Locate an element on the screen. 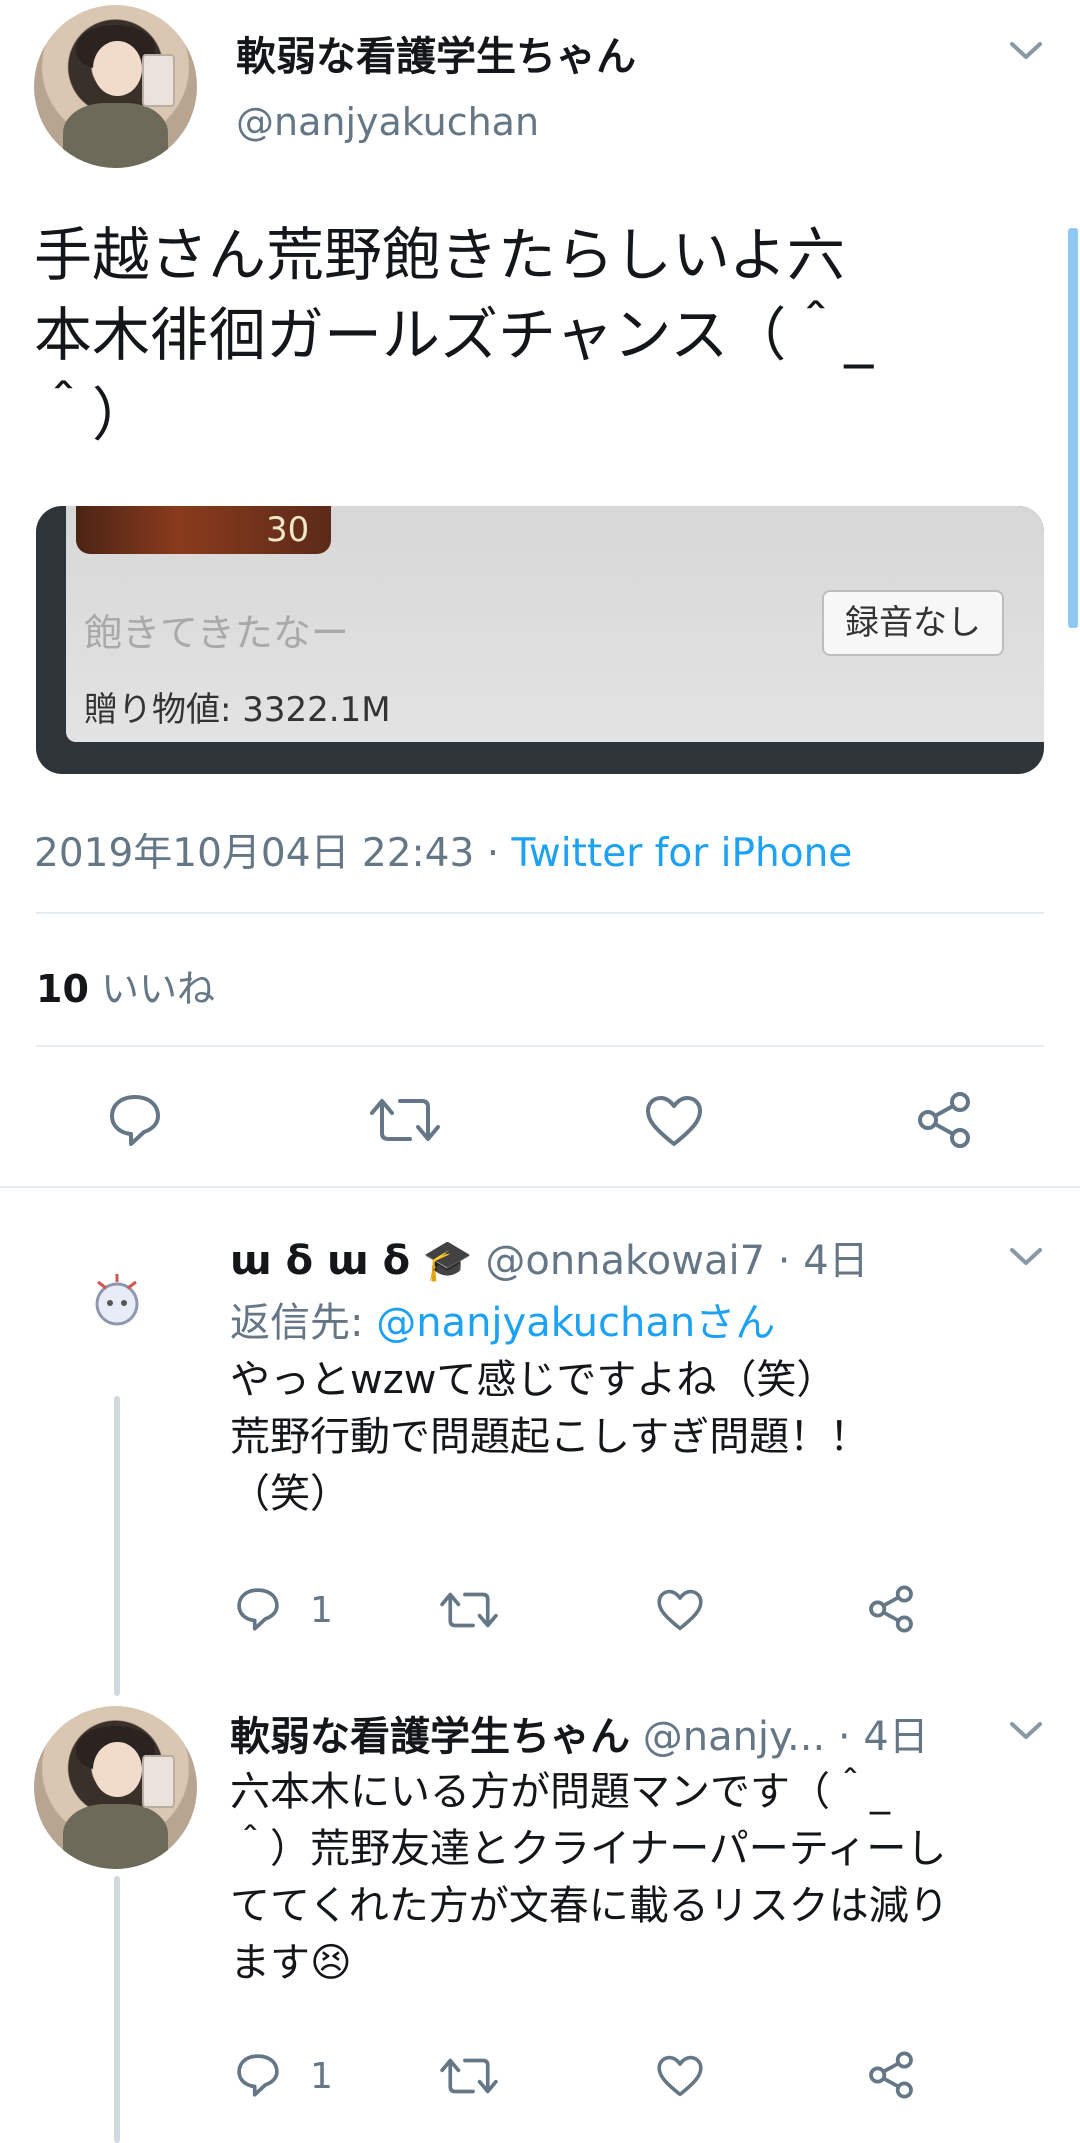 This screenshot has width=1080, height=2143. likes-label: いいね is located at coordinates (157, 989).